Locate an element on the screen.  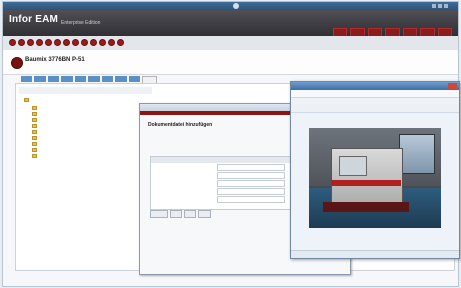
tree-header is located at coordinates (85, 90).